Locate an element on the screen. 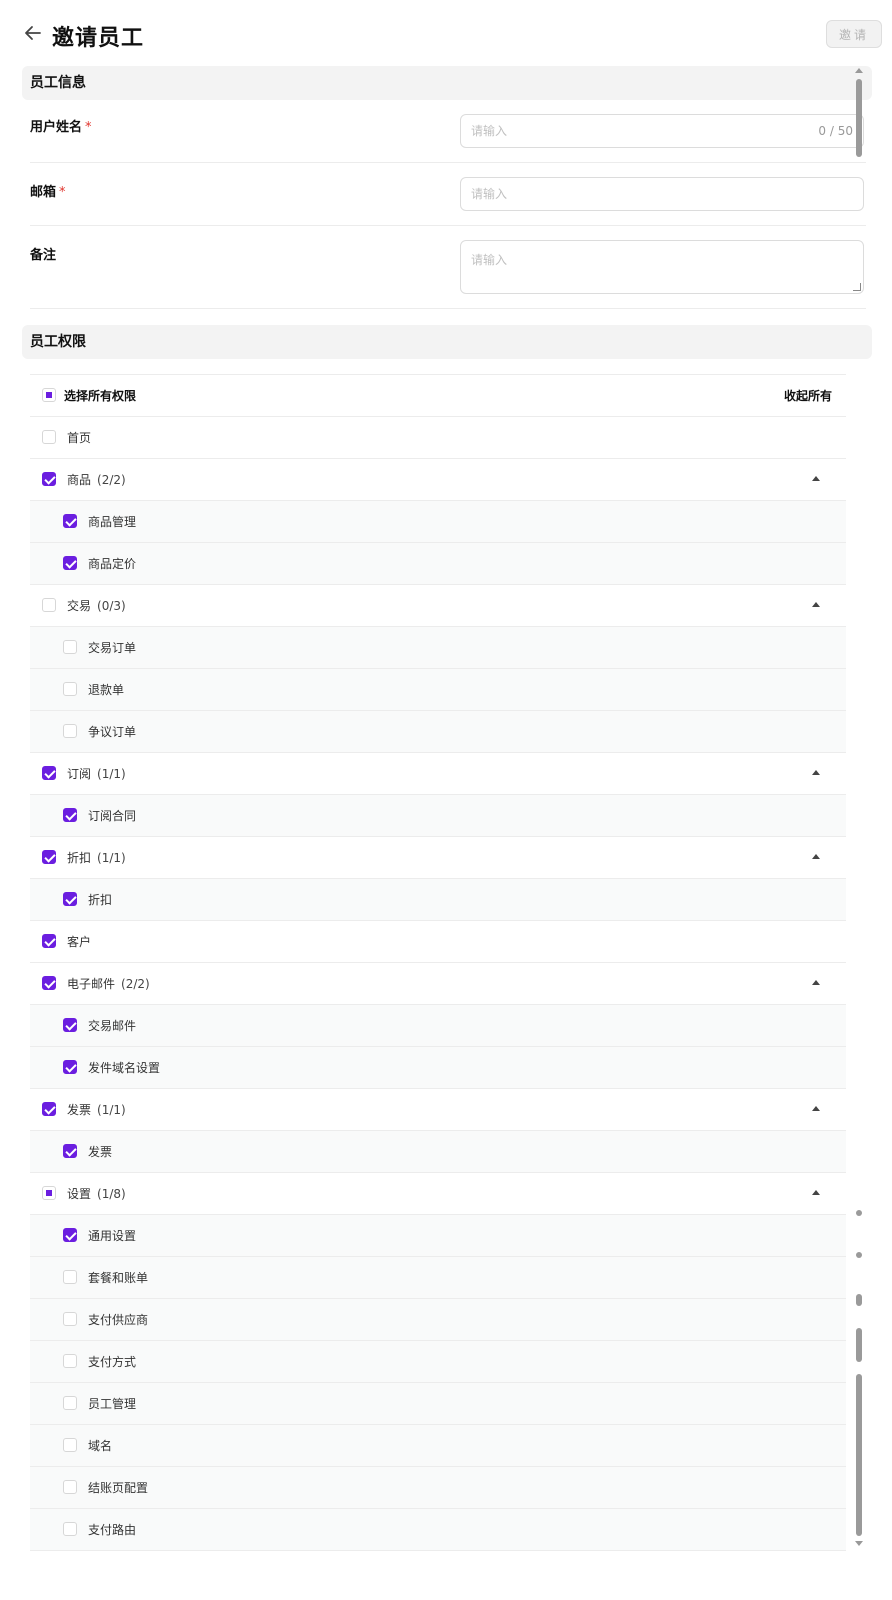 The image size is (892, 1600). permission-label: 客户 is located at coordinates (79, 942).